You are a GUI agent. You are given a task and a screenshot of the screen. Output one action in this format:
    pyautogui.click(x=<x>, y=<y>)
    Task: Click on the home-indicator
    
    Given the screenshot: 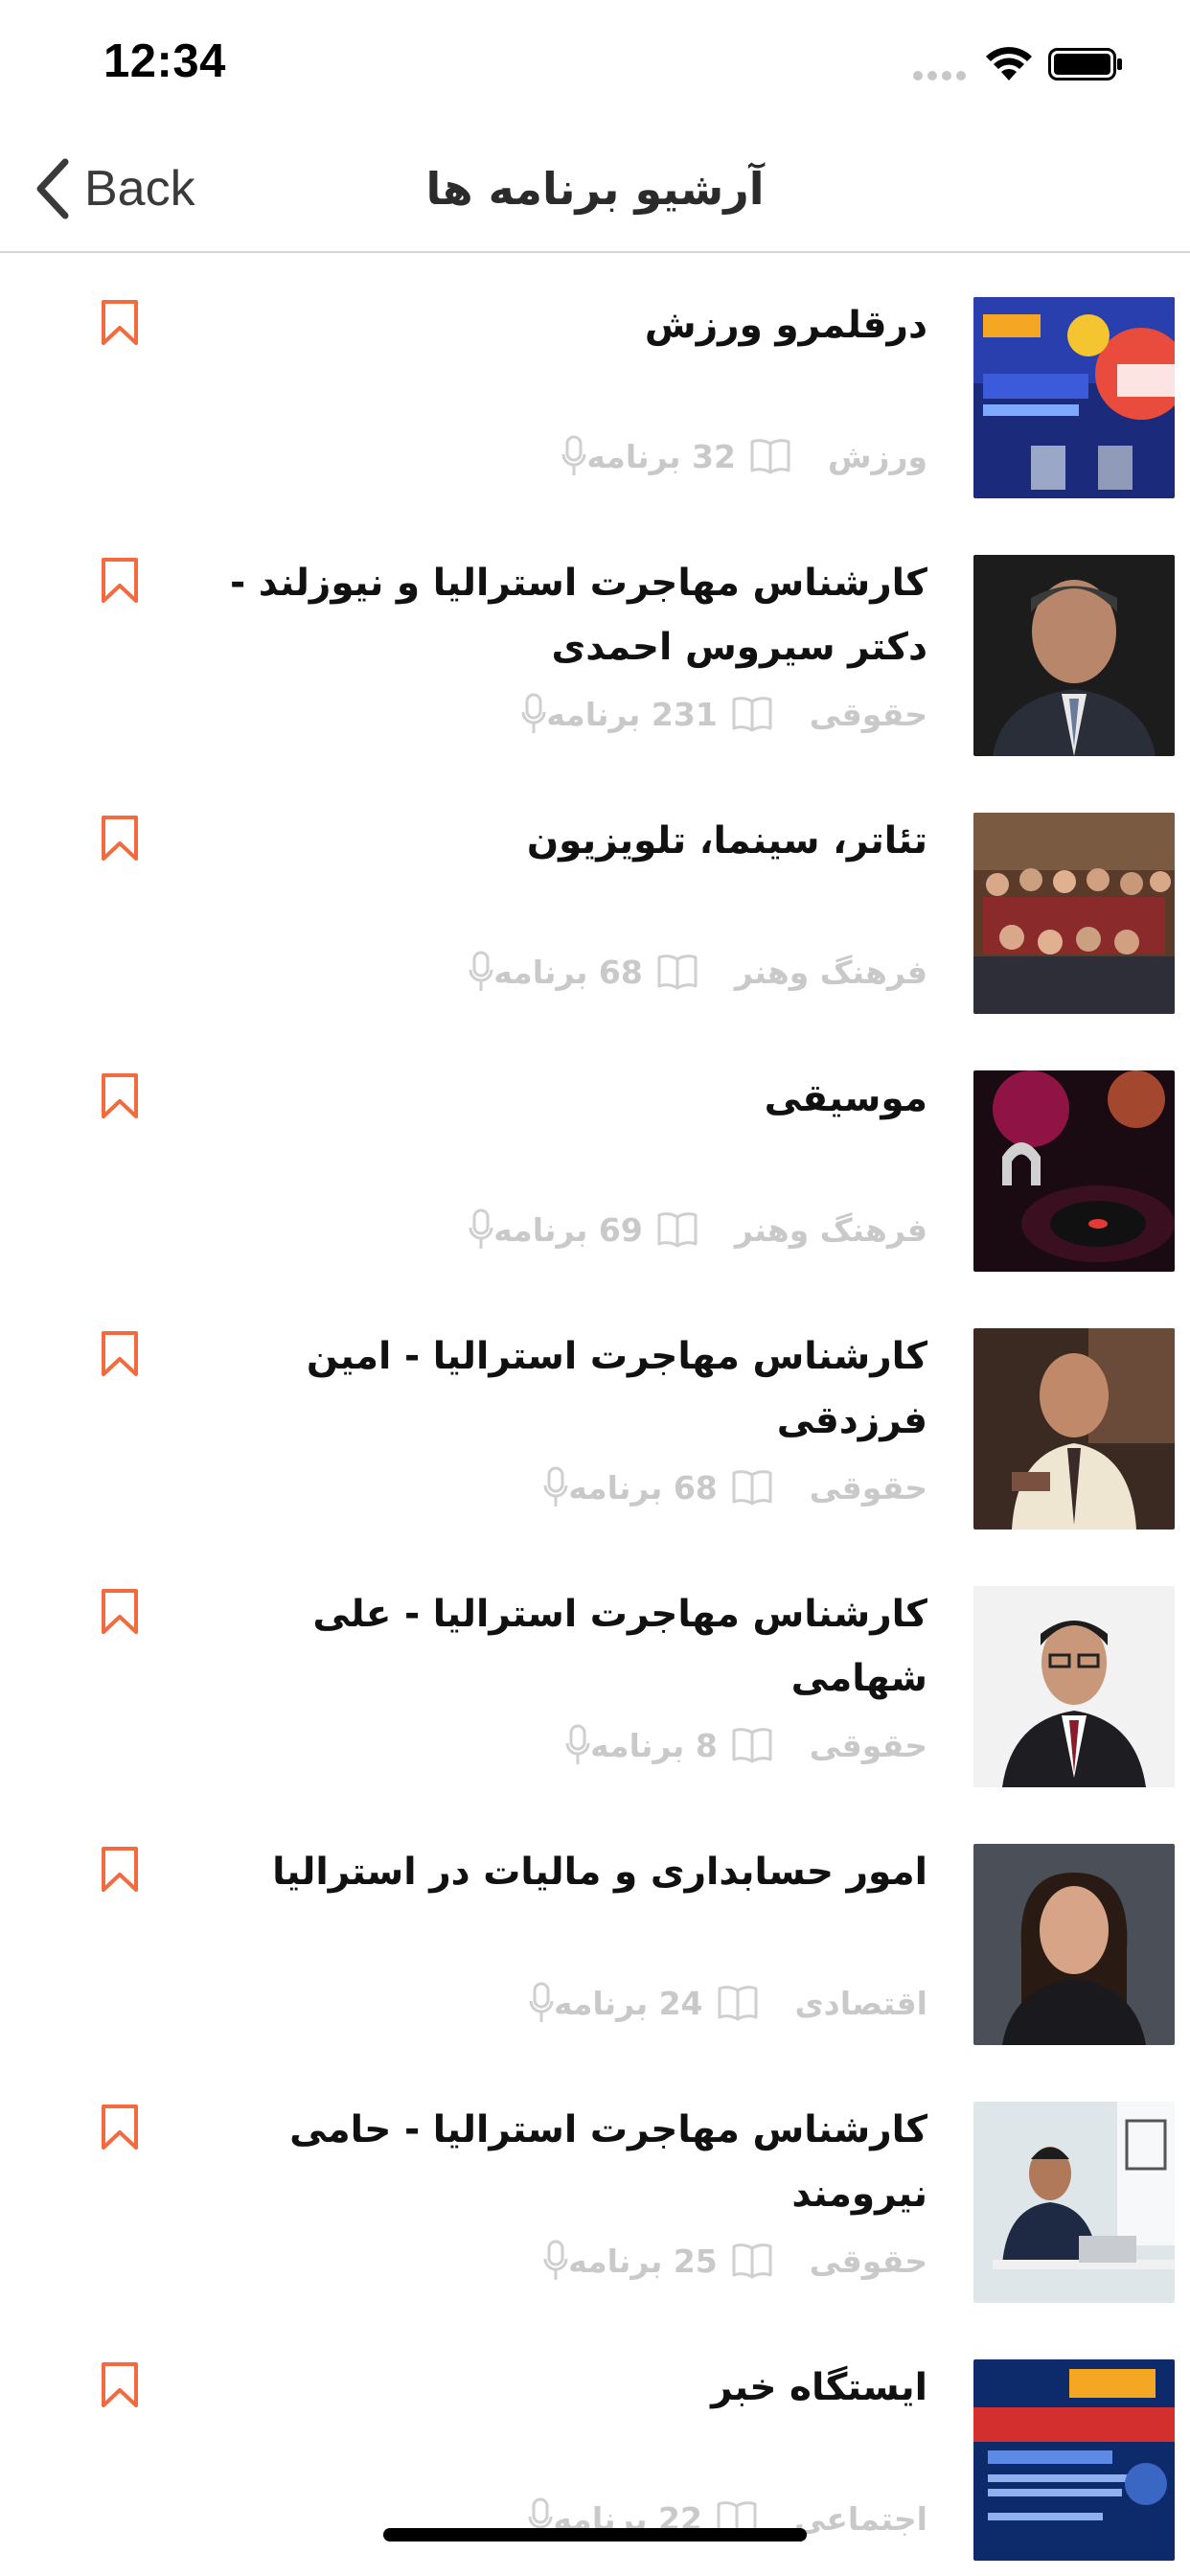 What is the action you would take?
    pyautogui.click(x=595, y=2535)
    